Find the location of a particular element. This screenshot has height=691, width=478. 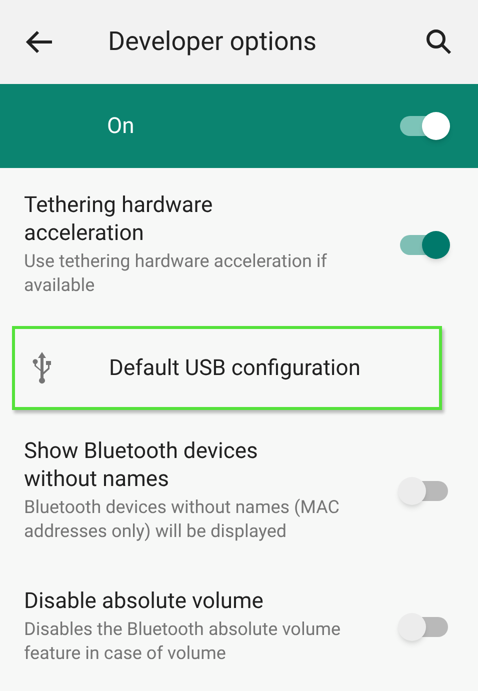

master-switch-label: On is located at coordinates (121, 126).